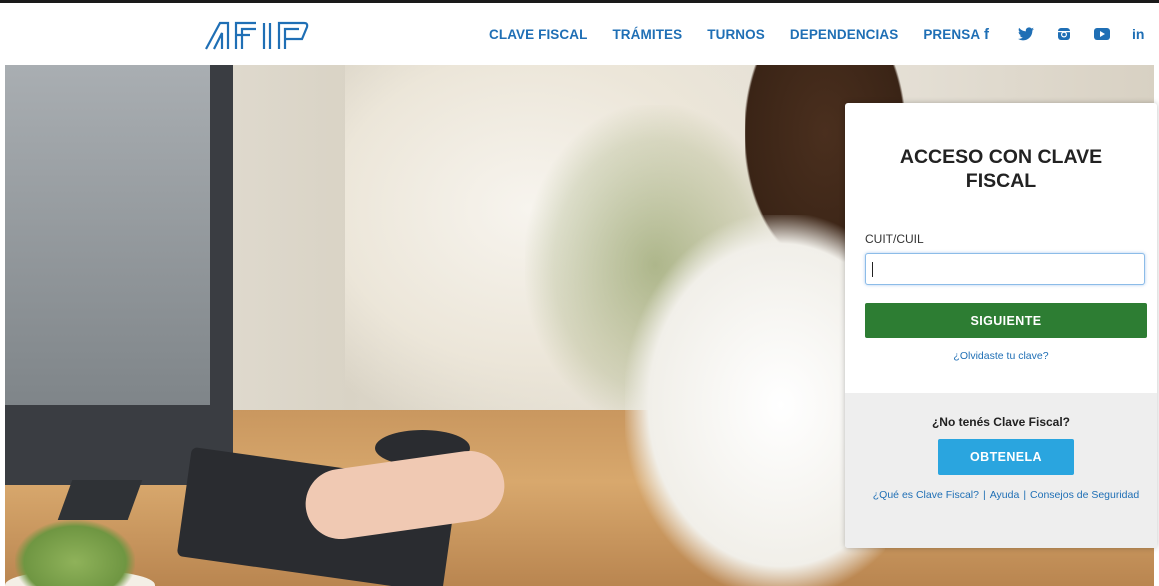 Image resolution: width=1159 pixels, height=586 pixels. What do you see at coordinates (844, 34) in the screenshot?
I see `nav-dependencias: DEPENDENCIAS` at bounding box center [844, 34].